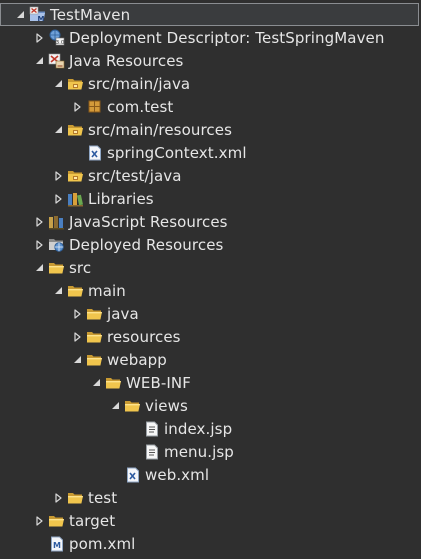 This screenshot has width=421, height=559. What do you see at coordinates (209, 336) in the screenshot?
I see `tree-item-resources: resources` at bounding box center [209, 336].